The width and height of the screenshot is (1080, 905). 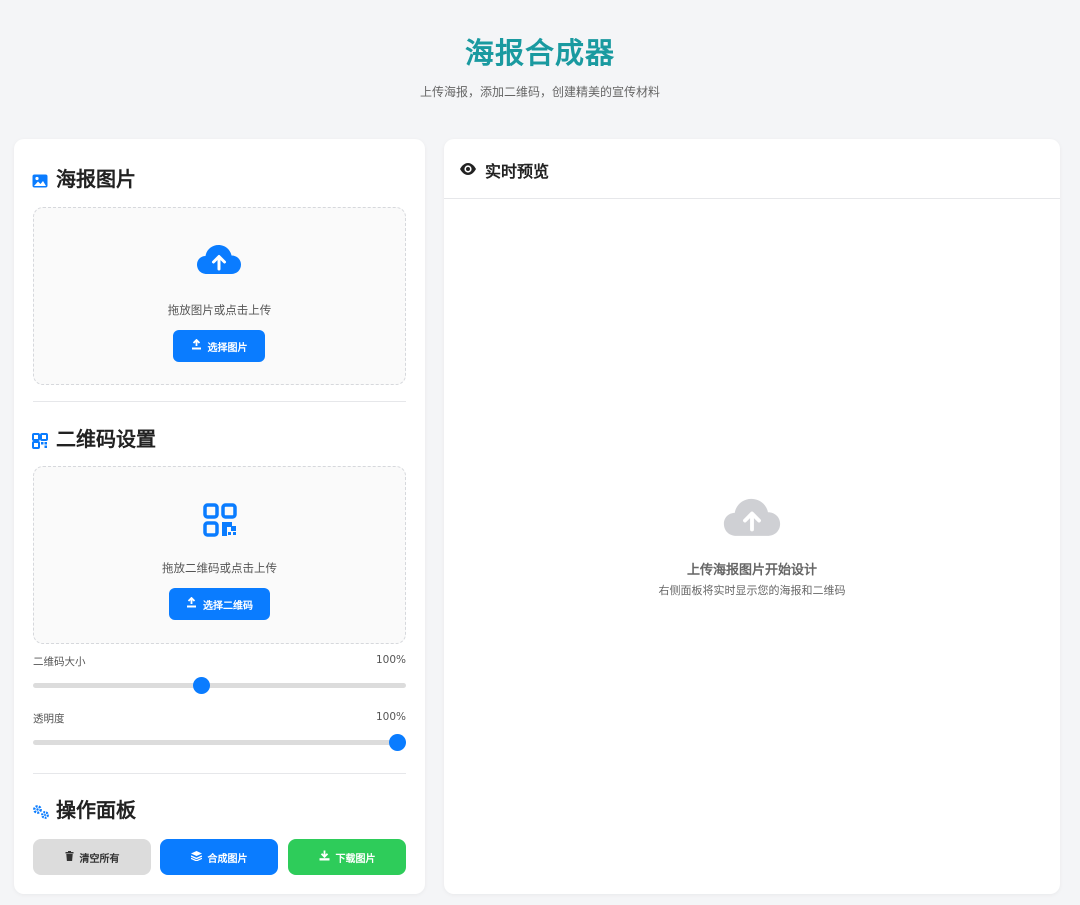 I want to click on clear-all-label: 清空所有, so click(x=99, y=859).